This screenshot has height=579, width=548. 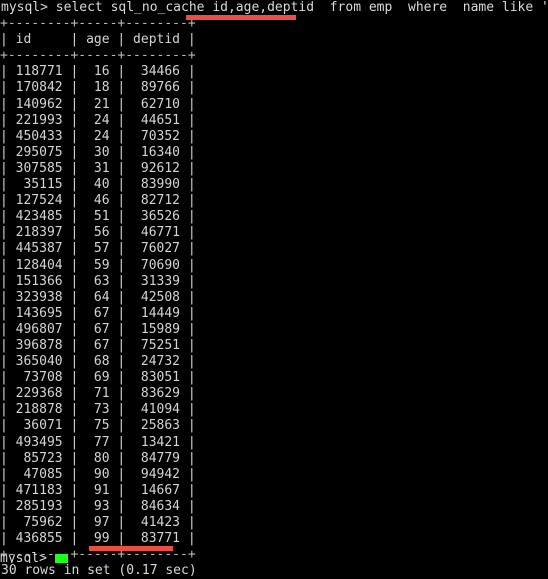 What do you see at coordinates (98, 297) in the screenshot?
I see `table-row: | 323938 | 64 | 42508 |` at bounding box center [98, 297].